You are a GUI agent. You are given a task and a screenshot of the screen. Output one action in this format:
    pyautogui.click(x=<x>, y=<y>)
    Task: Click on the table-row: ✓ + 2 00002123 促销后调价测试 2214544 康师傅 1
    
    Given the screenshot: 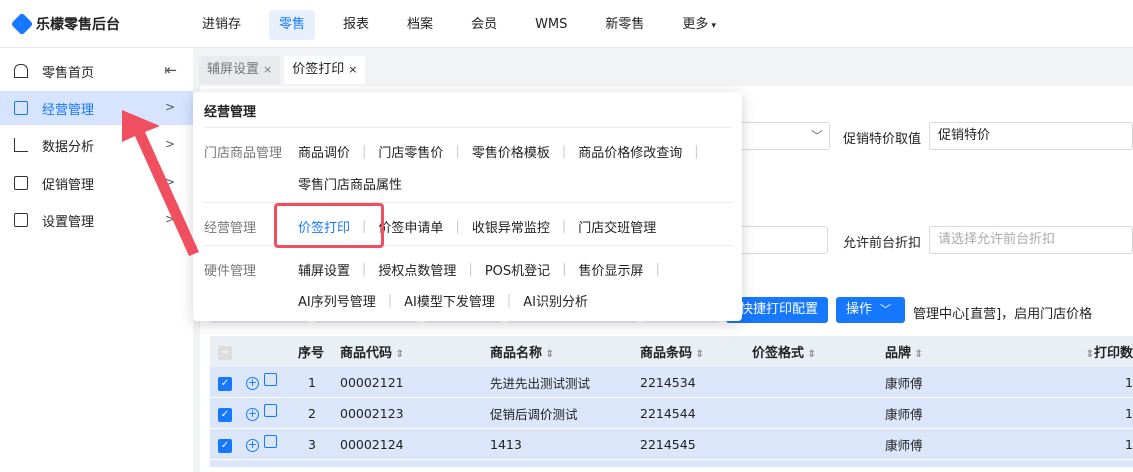 What is the action you would take?
    pyautogui.click(x=671, y=413)
    